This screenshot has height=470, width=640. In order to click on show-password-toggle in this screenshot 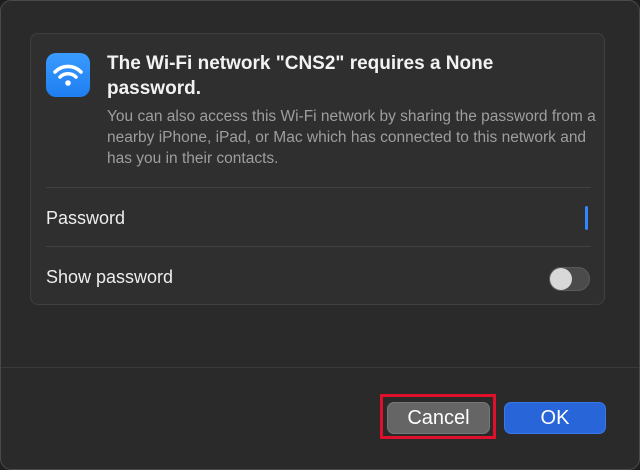, I will do `click(569, 279)`.